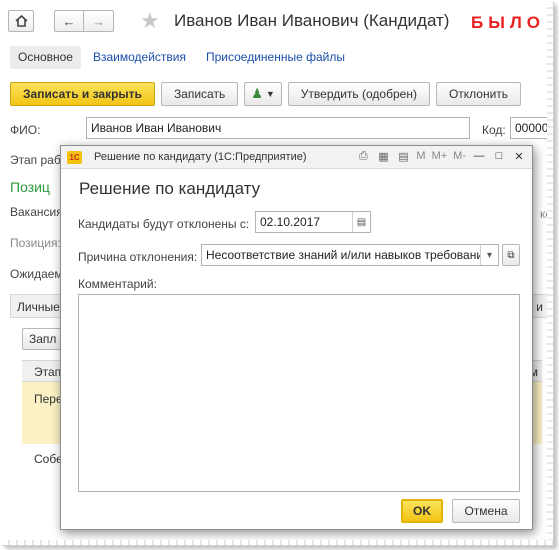  I want to click on comment-label: Комментарий:, so click(117, 284).